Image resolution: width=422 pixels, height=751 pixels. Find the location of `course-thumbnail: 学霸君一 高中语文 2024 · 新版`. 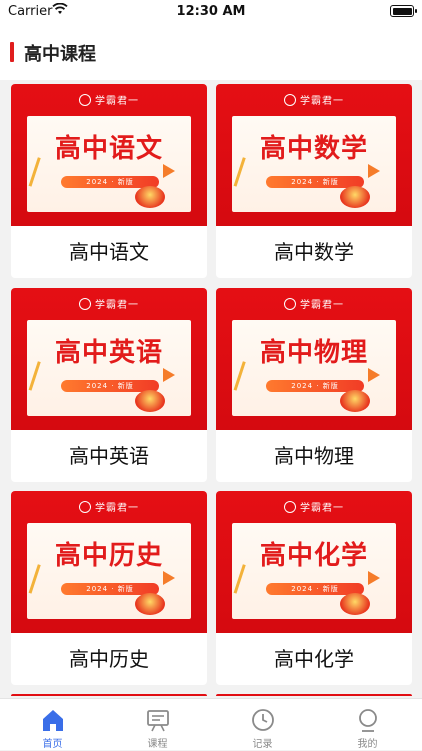

course-thumbnail: 学霸君一 高中语文 2024 · 新版 is located at coordinates (109, 155).